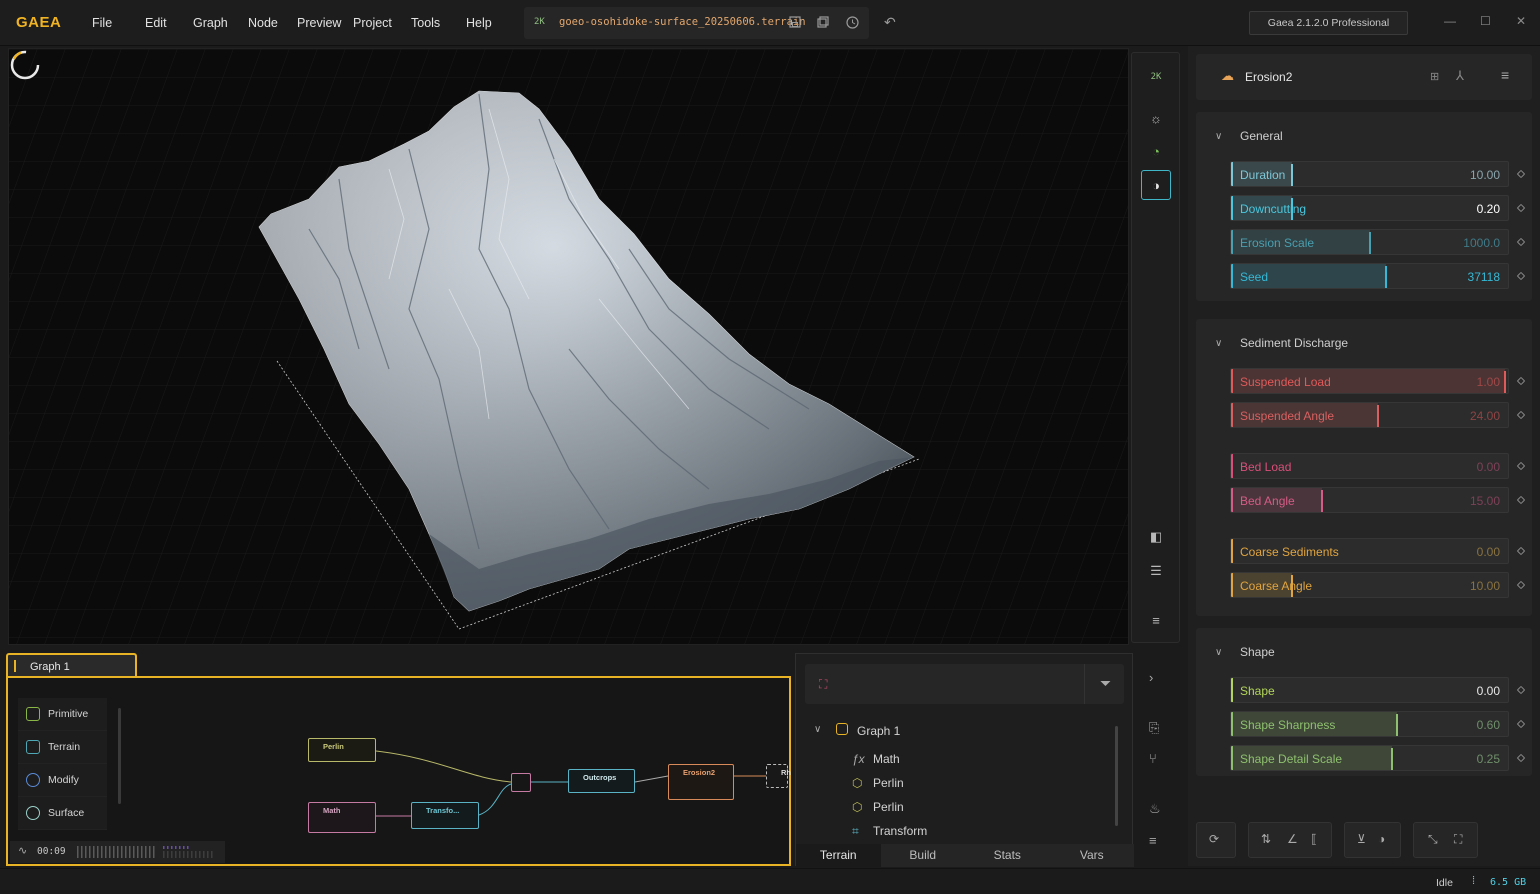 This screenshot has height=894, width=1540. What do you see at coordinates (1485, 501) in the screenshot?
I see `slider-value: 15.00` at bounding box center [1485, 501].